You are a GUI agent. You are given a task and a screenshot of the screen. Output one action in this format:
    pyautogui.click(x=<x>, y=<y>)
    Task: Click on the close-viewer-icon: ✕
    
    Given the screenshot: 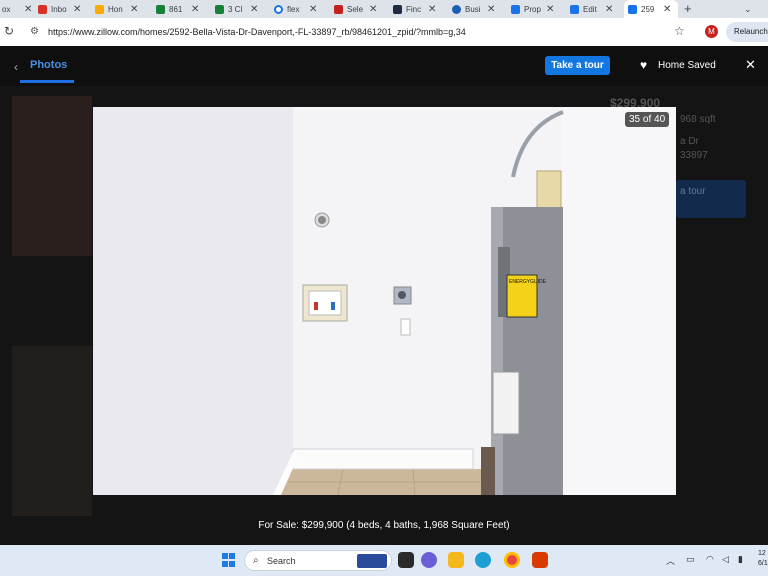 What is the action you would take?
    pyautogui.click(x=750, y=65)
    